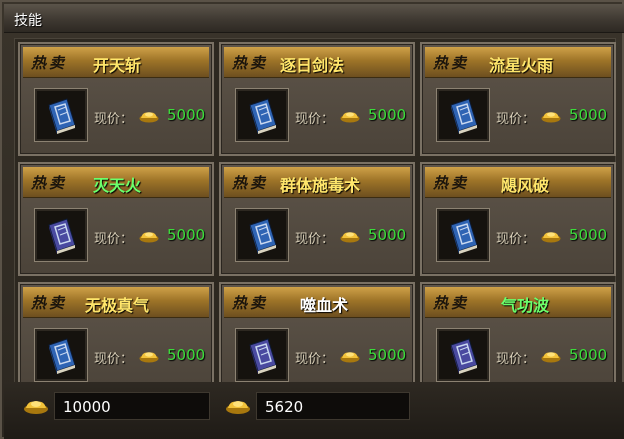 The height and width of the screenshot is (439, 624). What do you see at coordinates (525, 305) in the screenshot?
I see `skill-name: 气功波` at bounding box center [525, 305].